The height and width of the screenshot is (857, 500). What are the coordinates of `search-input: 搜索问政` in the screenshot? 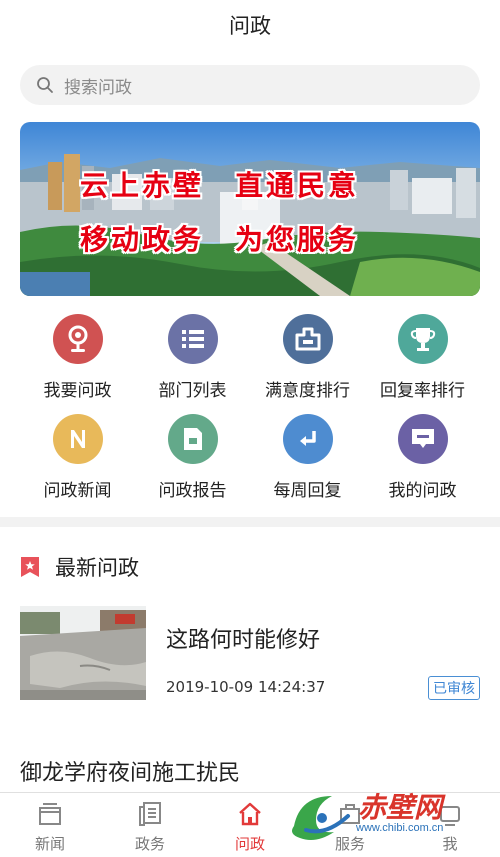 It's located at (250, 85).